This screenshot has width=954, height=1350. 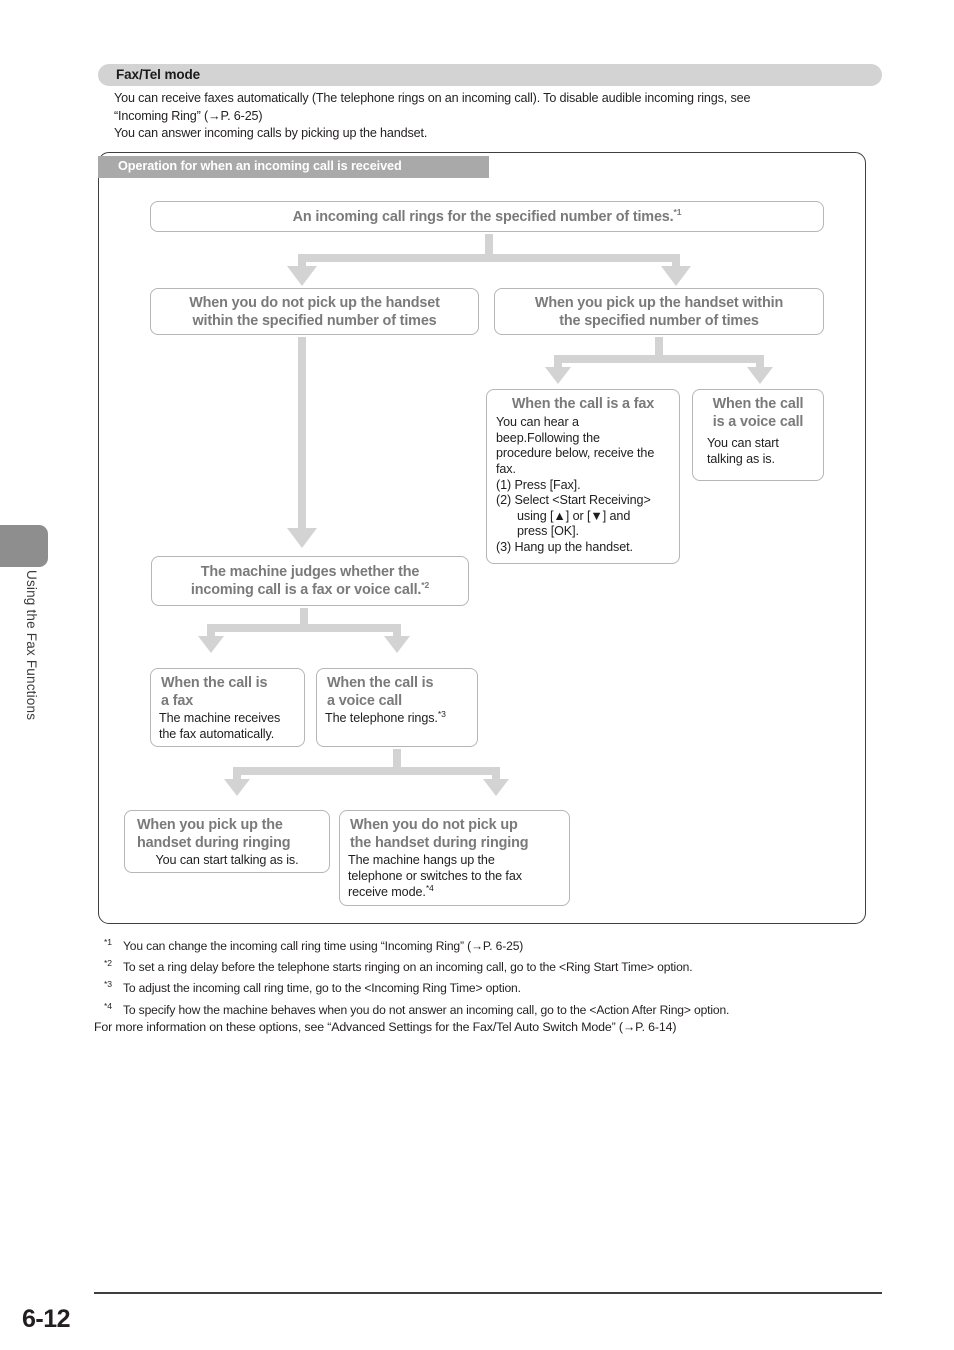 What do you see at coordinates (214, 843) in the screenshot?
I see `ring-pickup-title-2: handset during ringing` at bounding box center [214, 843].